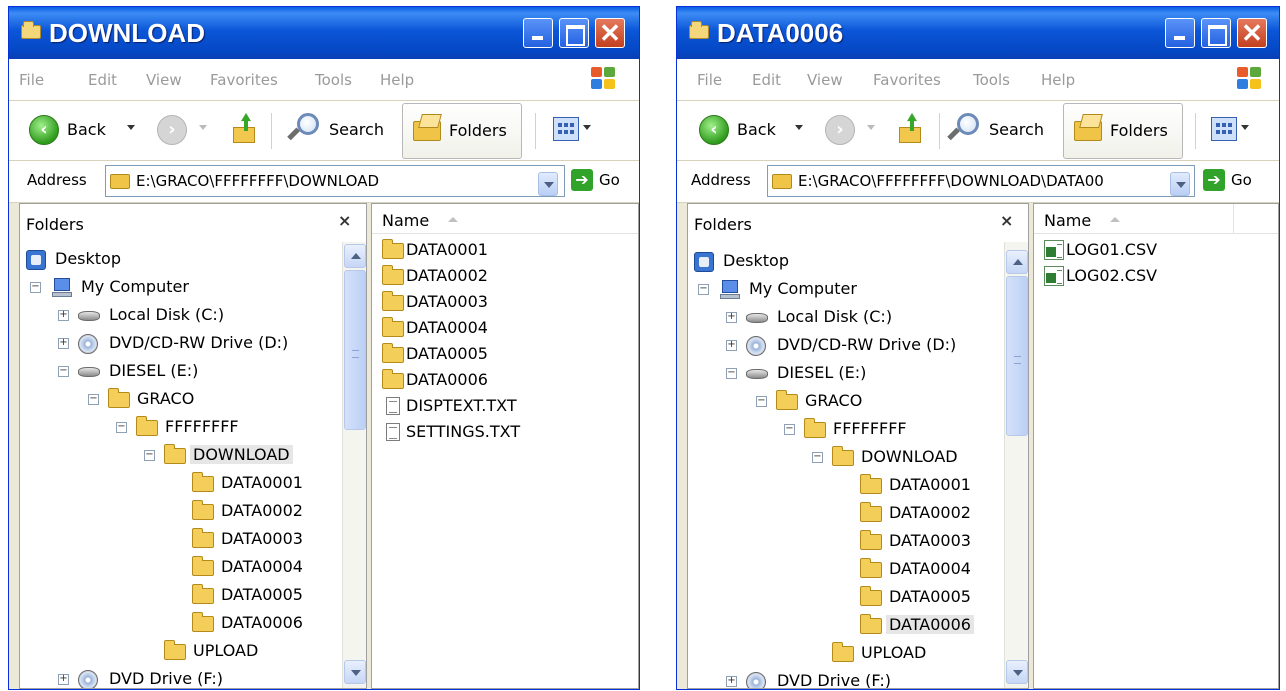  Describe the element at coordinates (834, 680) in the screenshot. I see `tree-item-label: DVD Drive (F:)` at that location.